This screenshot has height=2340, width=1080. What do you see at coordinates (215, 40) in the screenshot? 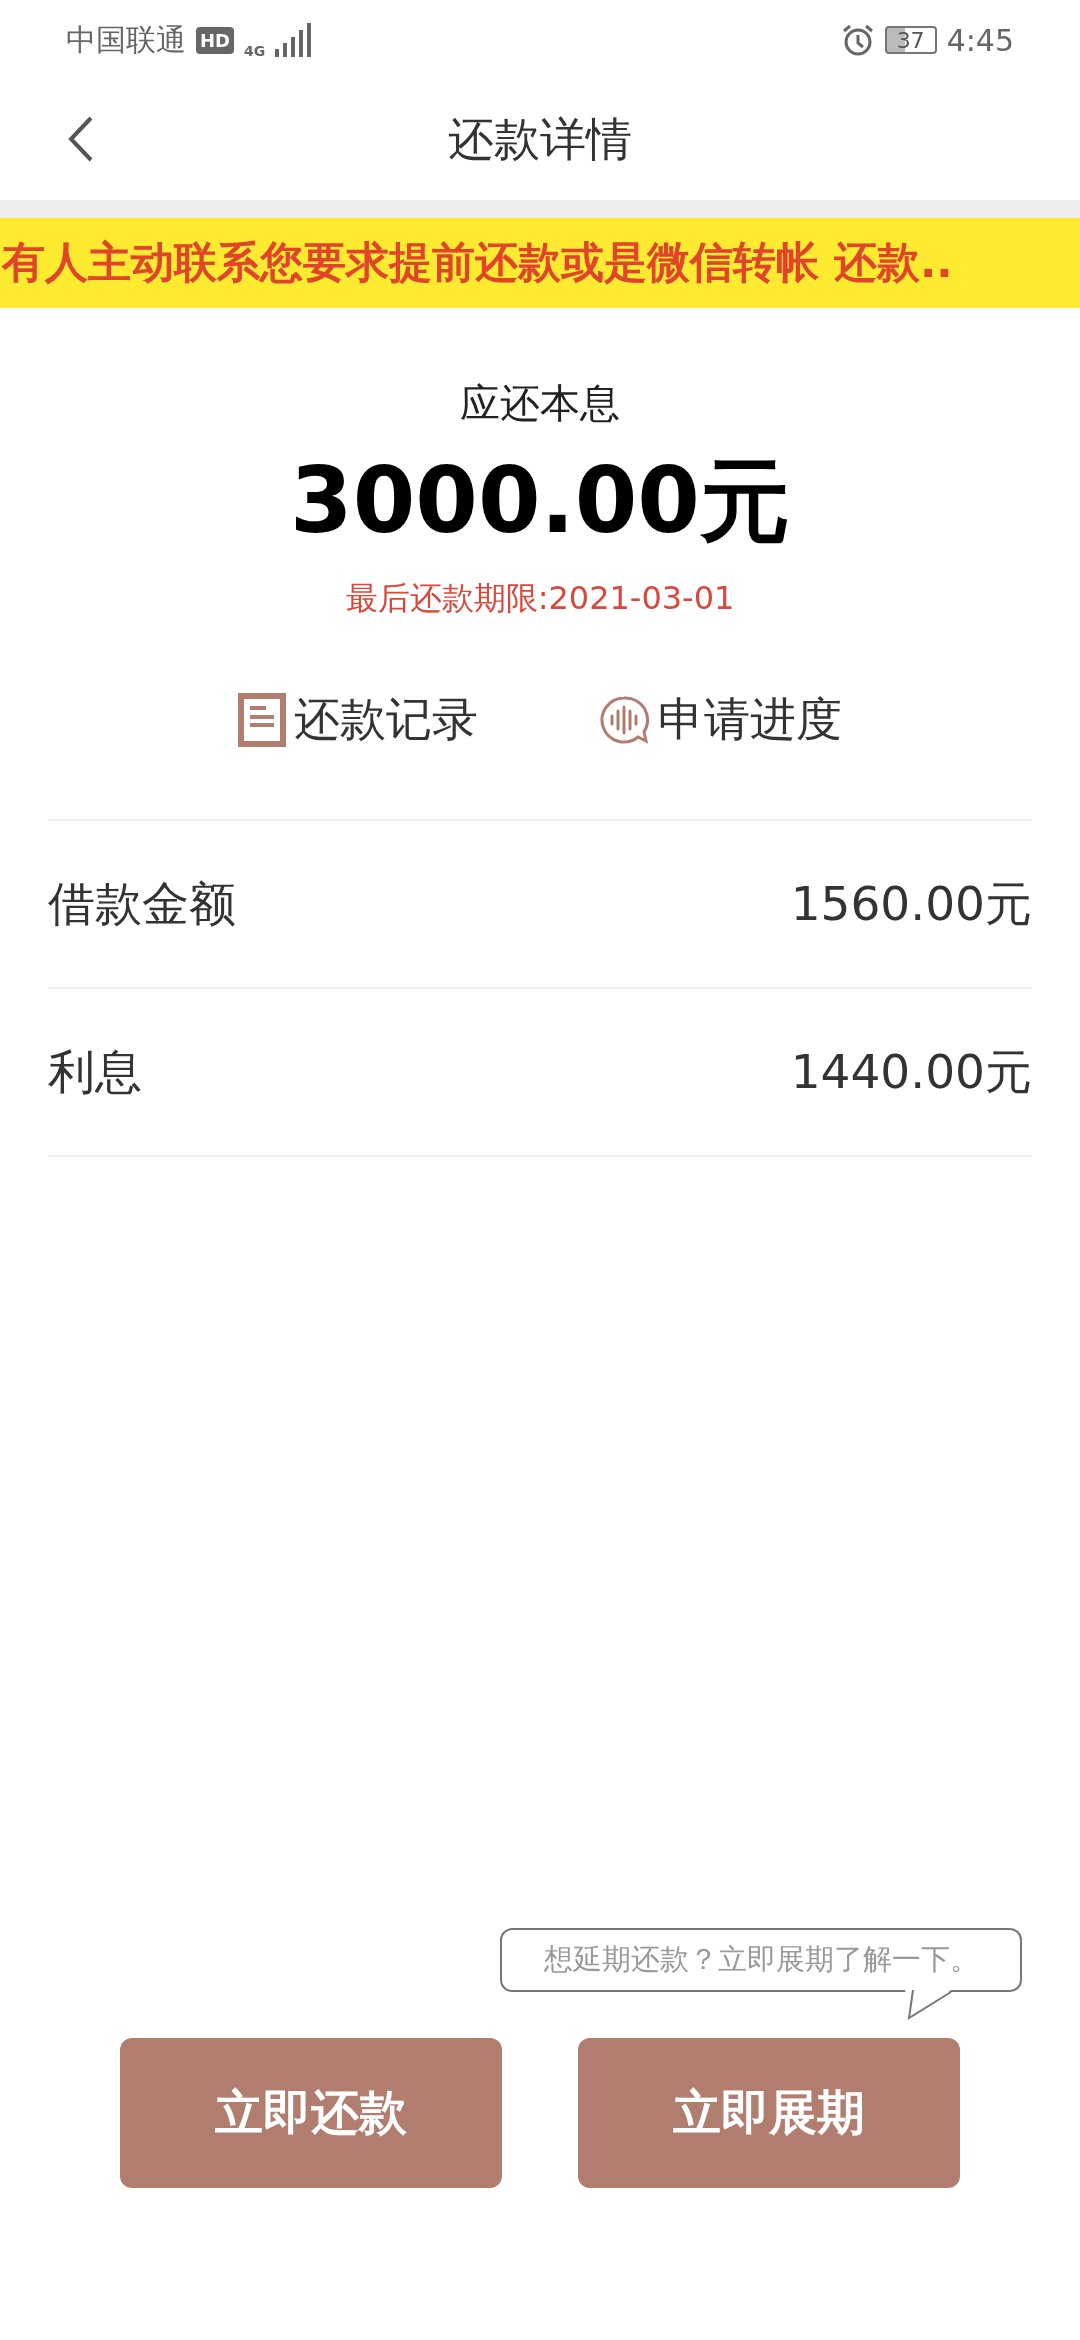
I see `hd-badge: HD` at bounding box center [215, 40].